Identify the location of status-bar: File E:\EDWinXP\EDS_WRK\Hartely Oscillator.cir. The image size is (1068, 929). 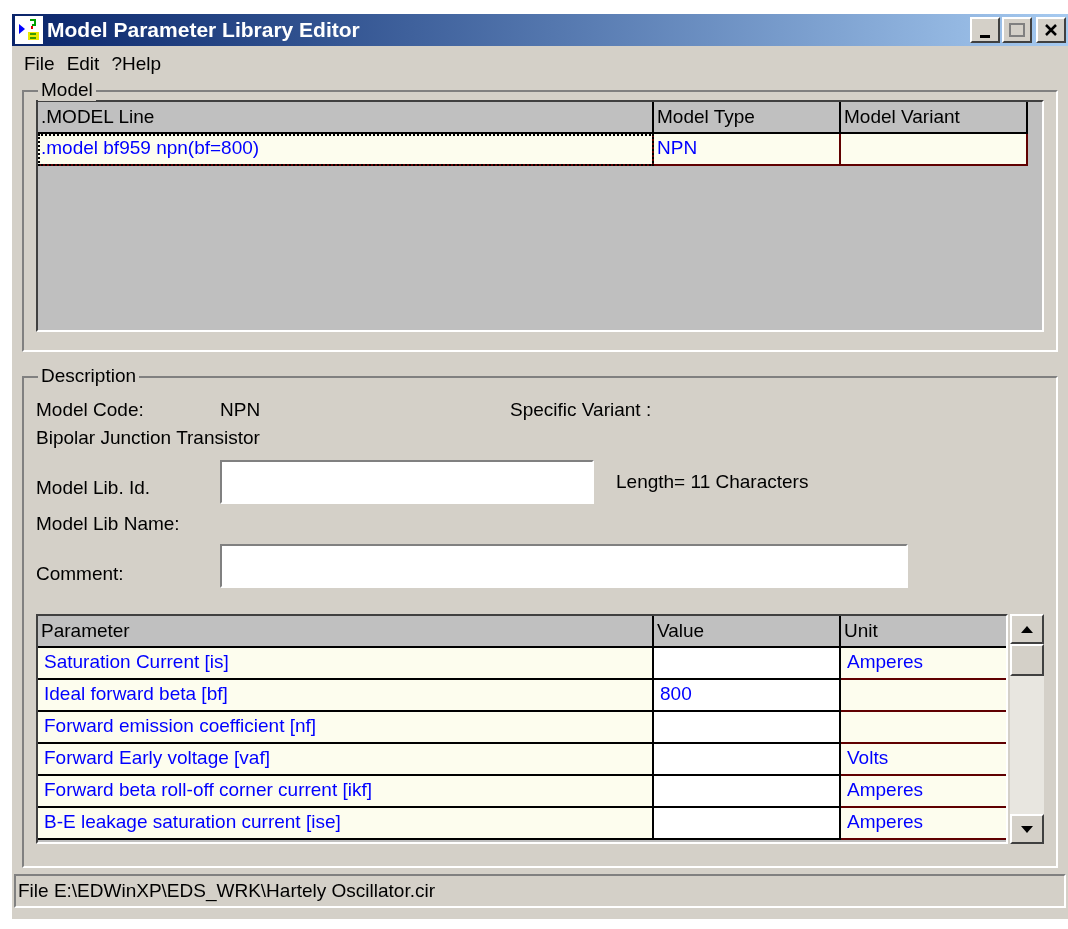
(540, 891).